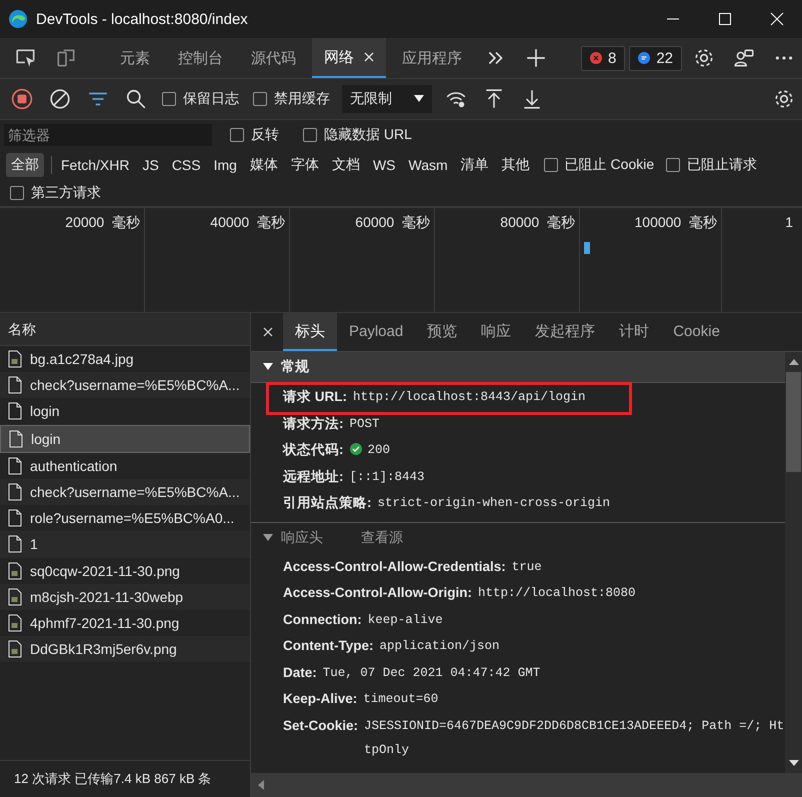  What do you see at coordinates (392, 223) in the screenshot?
I see `time-tick-label: 60000 毫秒` at bounding box center [392, 223].